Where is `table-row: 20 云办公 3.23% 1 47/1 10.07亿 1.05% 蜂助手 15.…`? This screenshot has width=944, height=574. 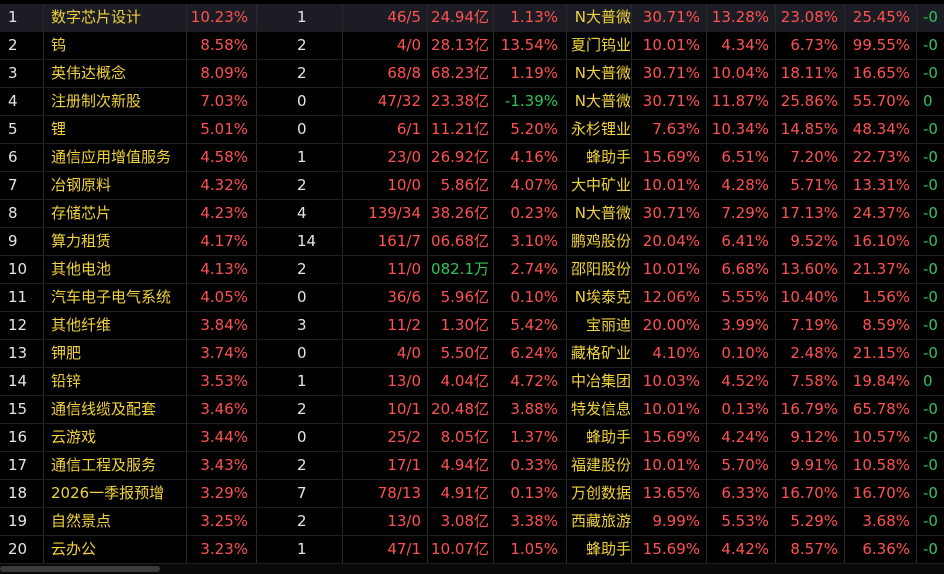
table-row: 20 云办公 3.23% 1 47/1 10.07亿 1.05% 蜂助手 15.… is located at coordinates (472, 550).